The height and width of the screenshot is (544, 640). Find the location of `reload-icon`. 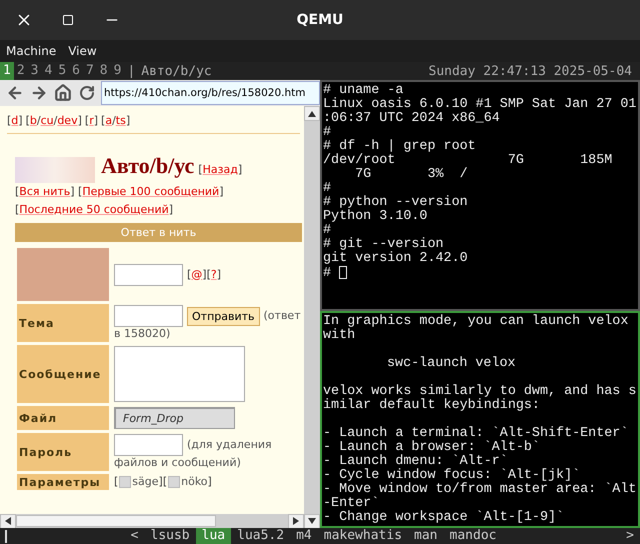

reload-icon is located at coordinates (87, 93).